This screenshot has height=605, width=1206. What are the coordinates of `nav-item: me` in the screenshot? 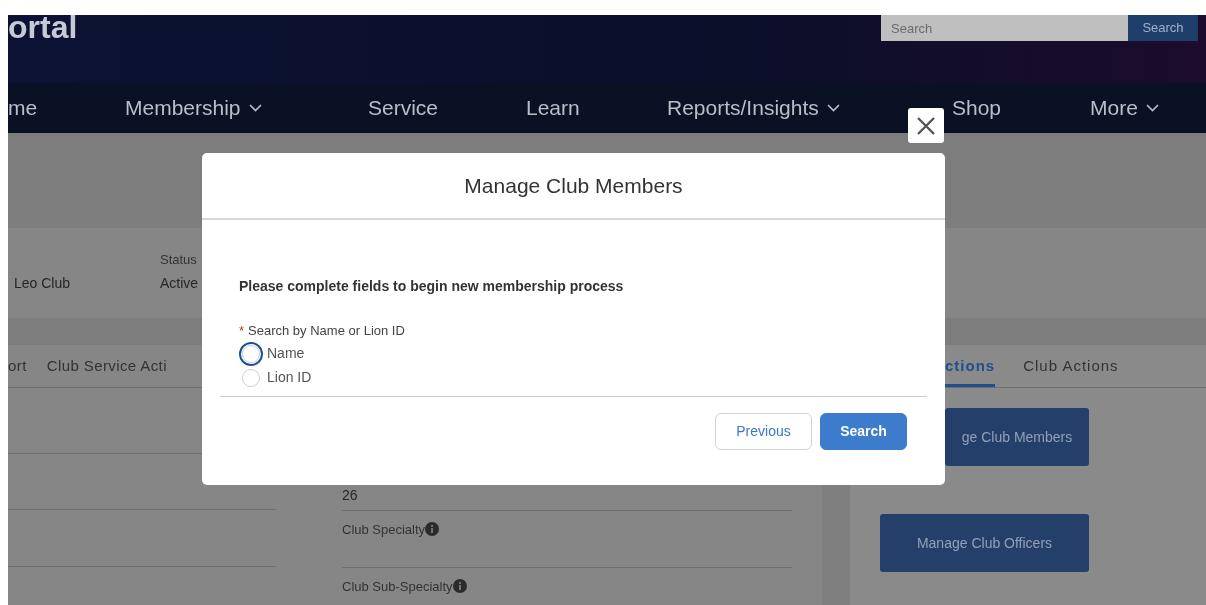 It's located at (66, 108).